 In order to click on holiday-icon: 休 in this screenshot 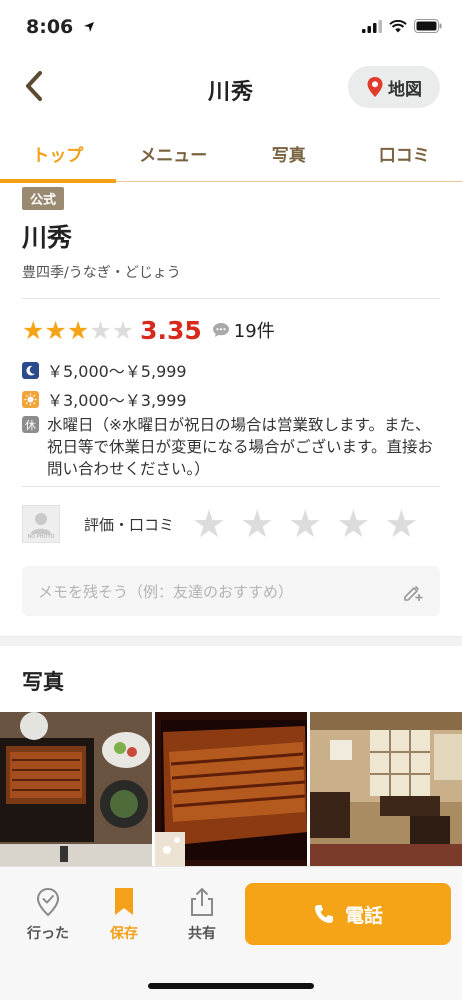, I will do `click(30, 424)`.